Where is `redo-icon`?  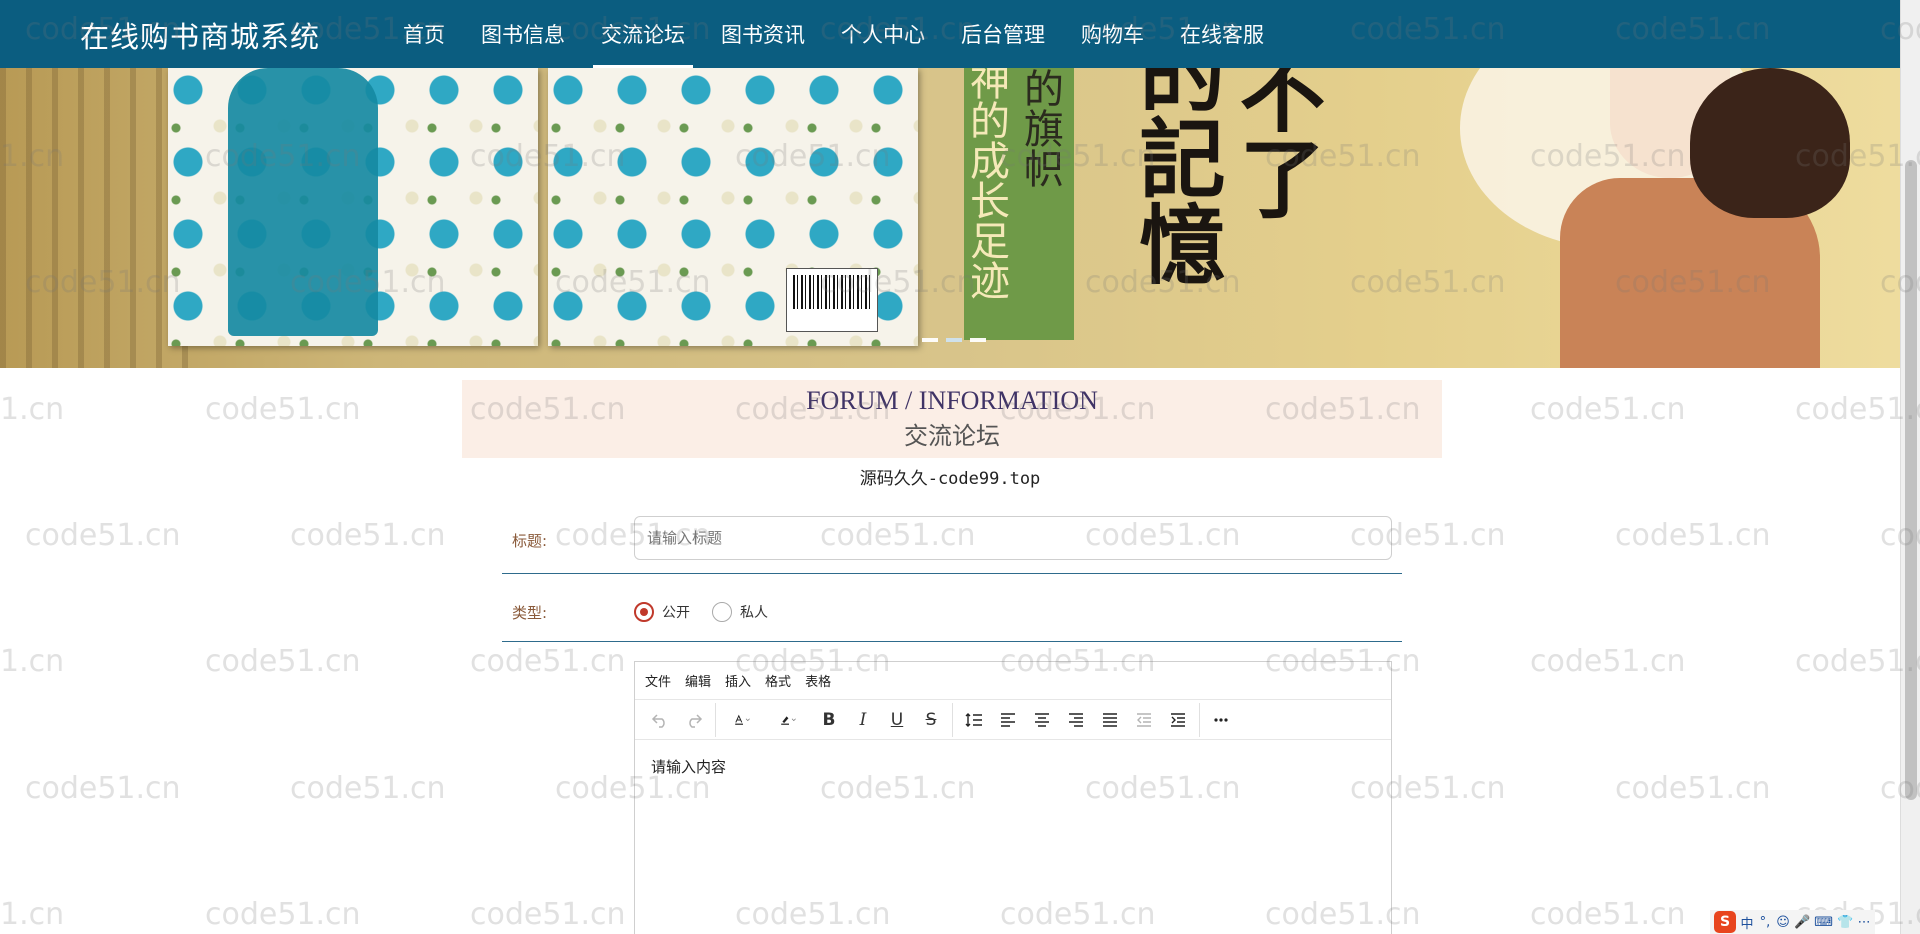
redo-icon is located at coordinates (694, 720).